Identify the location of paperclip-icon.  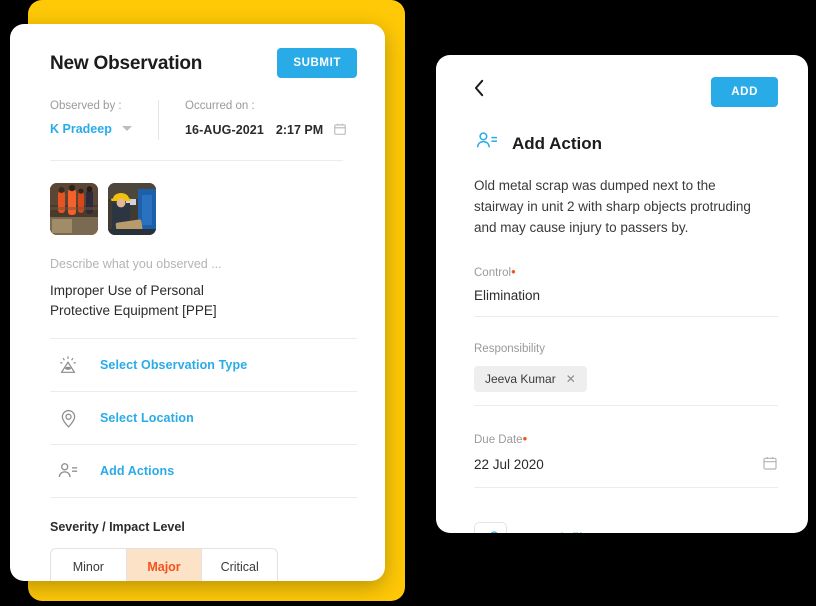
(490, 527).